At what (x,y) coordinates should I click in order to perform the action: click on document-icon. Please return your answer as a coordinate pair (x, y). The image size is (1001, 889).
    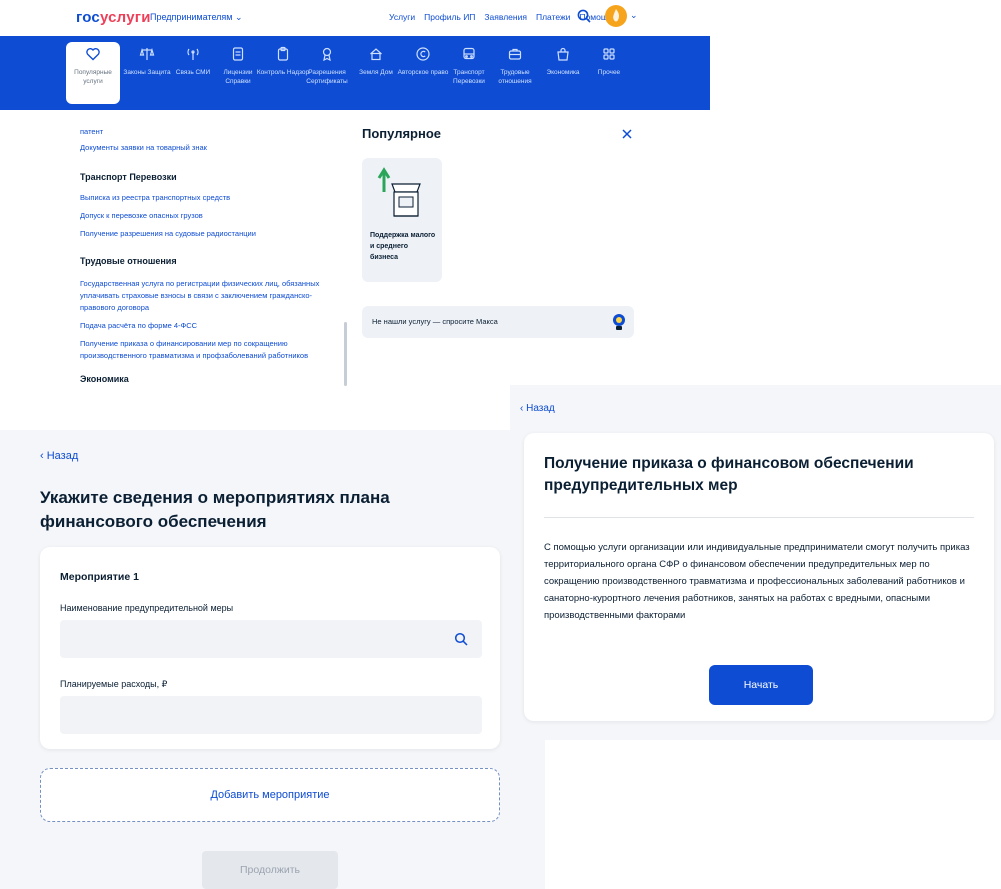
    Looking at the image, I should click on (238, 54).